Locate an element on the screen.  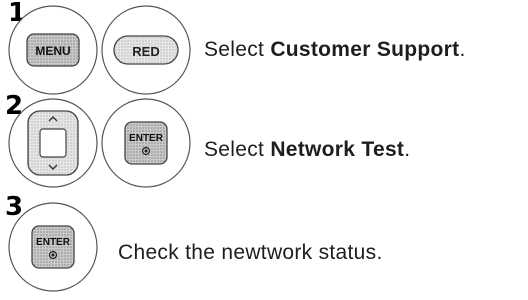
menu-key-label: MENU is located at coordinates (52, 51).